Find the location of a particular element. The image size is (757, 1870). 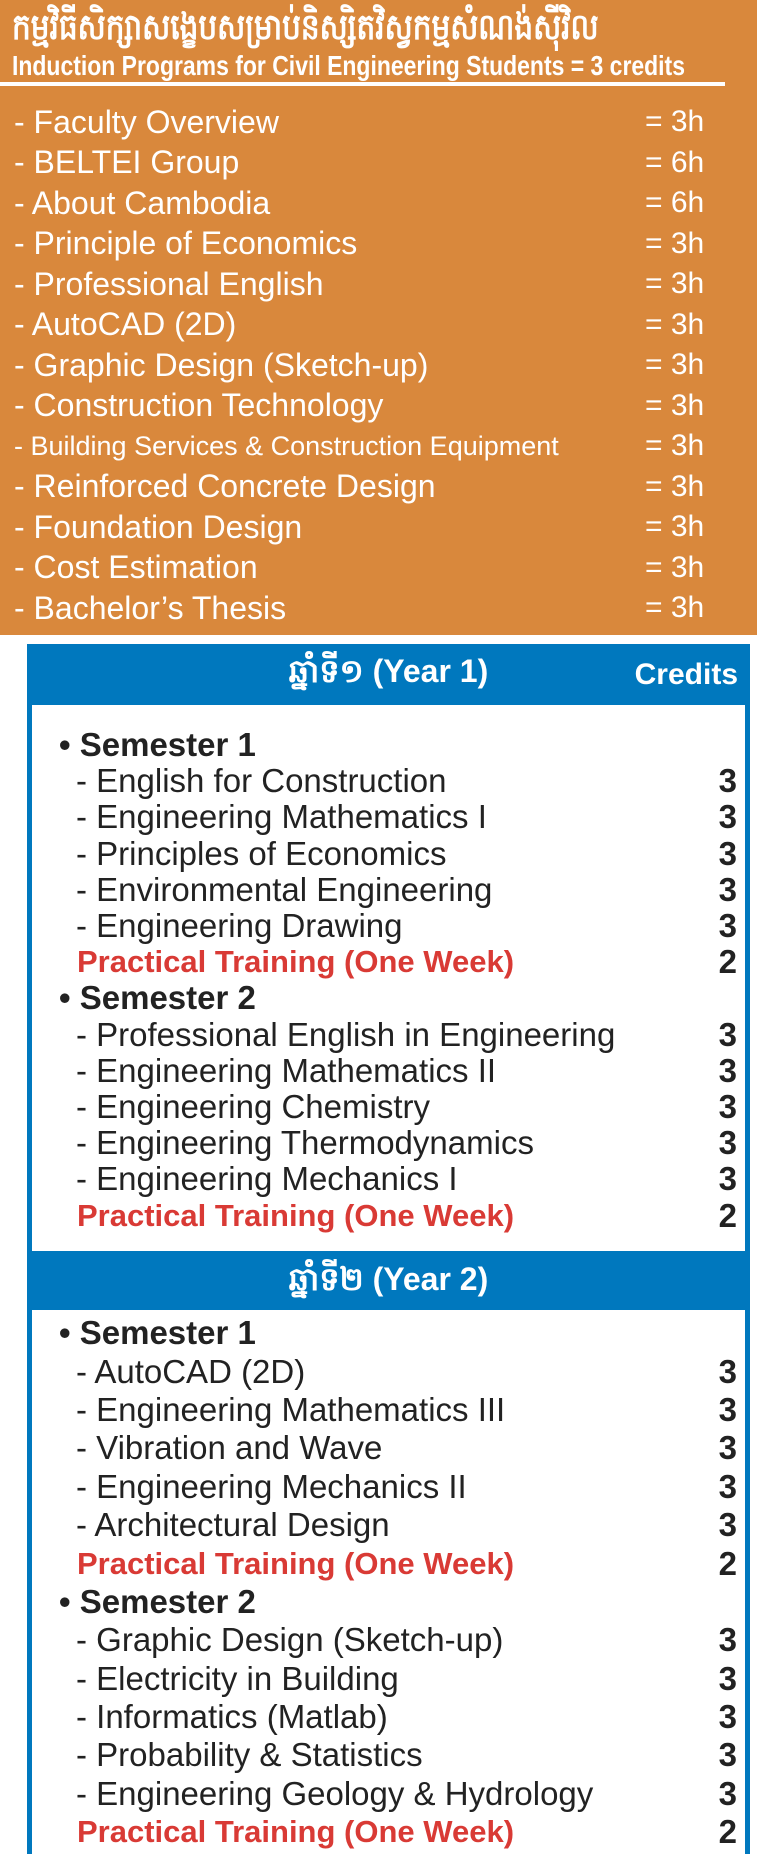

induction-item-label: - Graphic Design (Sketch-up) is located at coordinates (221, 364).